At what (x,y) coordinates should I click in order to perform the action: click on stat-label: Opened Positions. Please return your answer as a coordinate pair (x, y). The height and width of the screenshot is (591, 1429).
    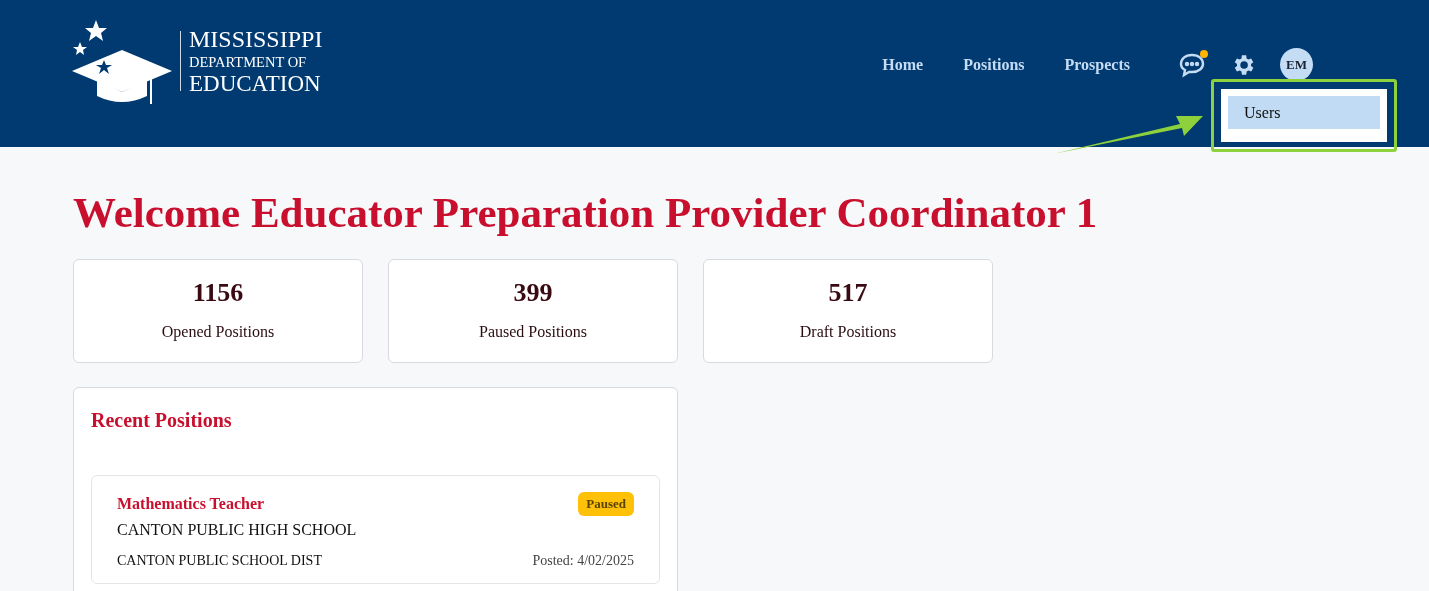
    Looking at the image, I should click on (218, 332).